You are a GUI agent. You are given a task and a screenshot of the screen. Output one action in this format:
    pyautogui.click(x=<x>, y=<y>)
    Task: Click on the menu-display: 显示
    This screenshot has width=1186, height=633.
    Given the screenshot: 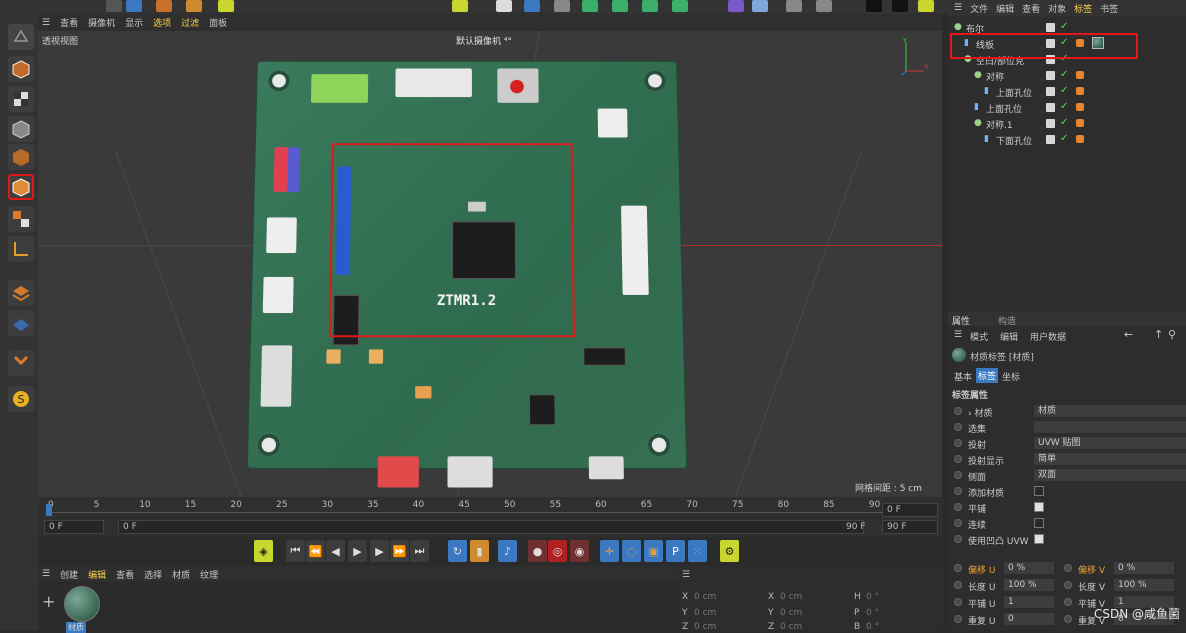 What is the action you would take?
    pyautogui.click(x=134, y=22)
    